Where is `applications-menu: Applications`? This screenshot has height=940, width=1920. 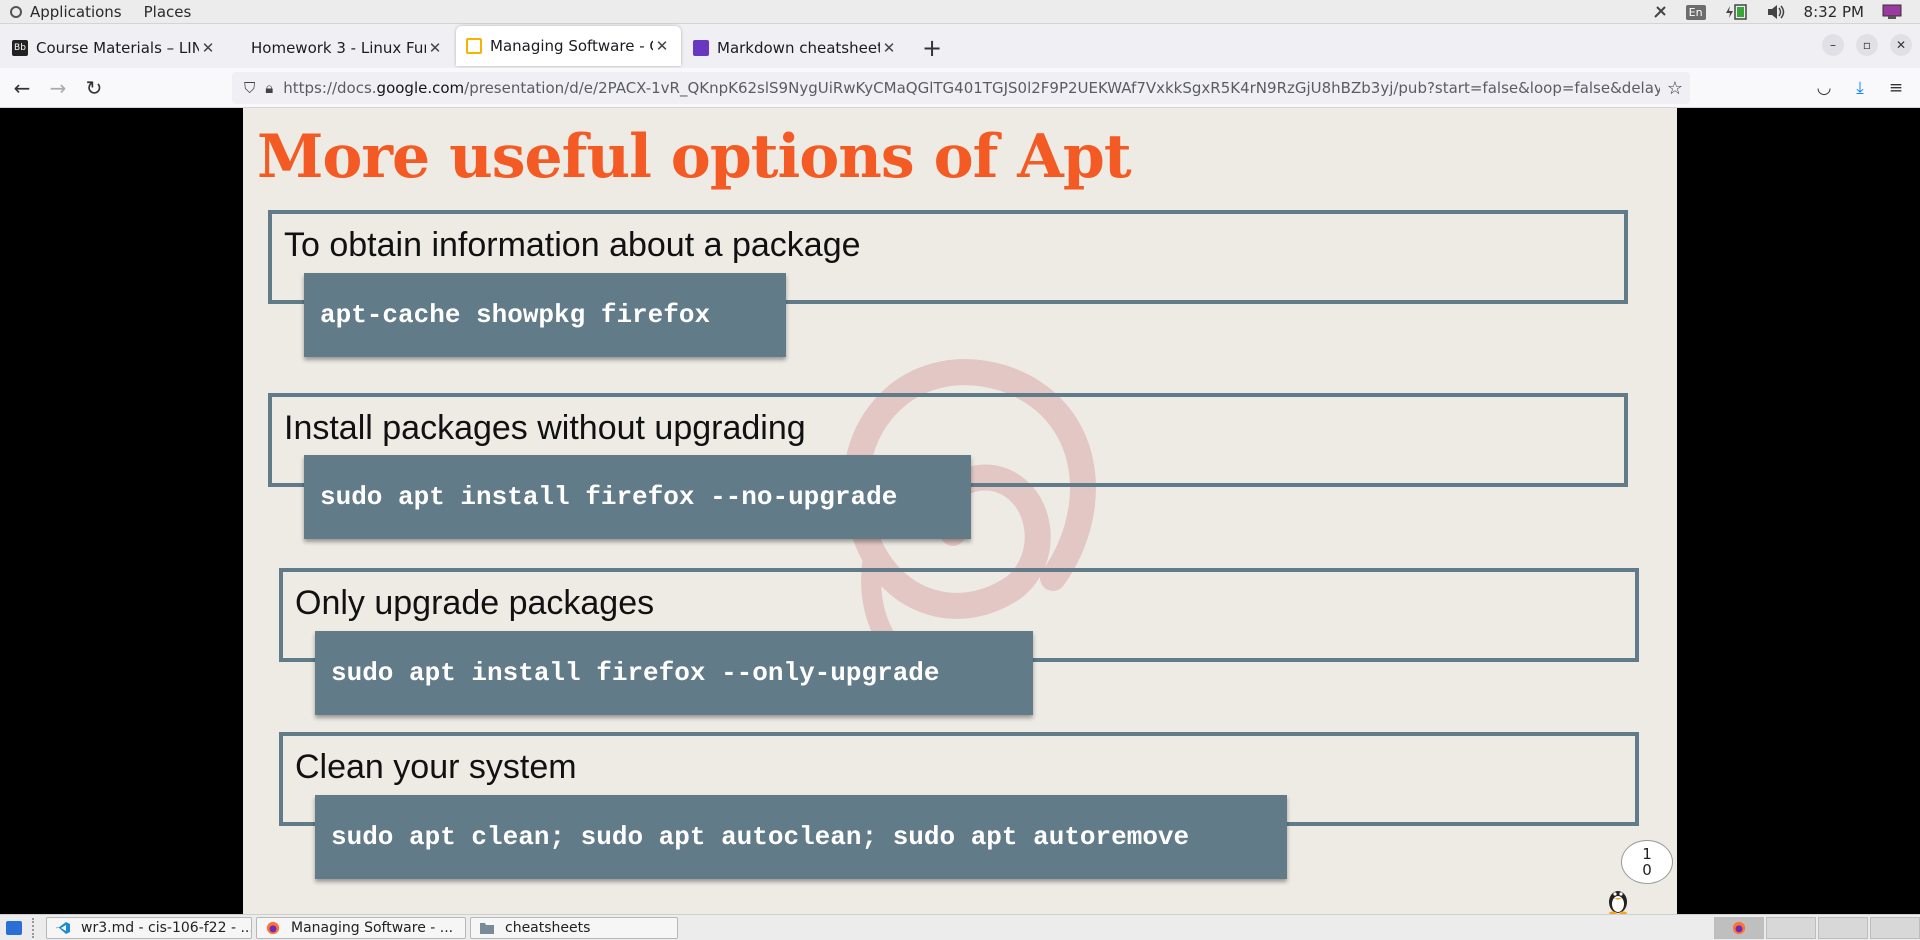
applications-menu: Applications is located at coordinates (66, 12).